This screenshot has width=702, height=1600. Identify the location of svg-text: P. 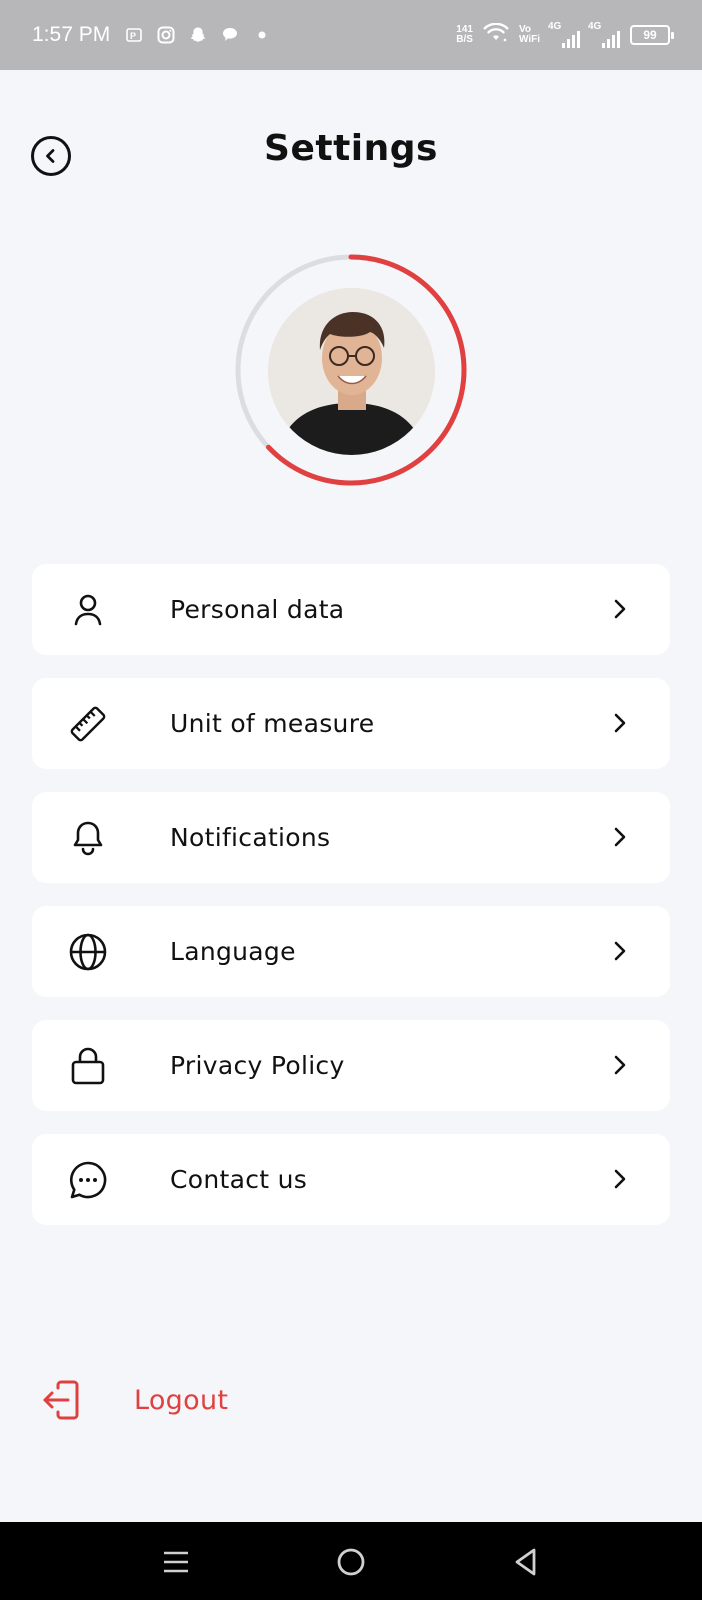
(133, 36).